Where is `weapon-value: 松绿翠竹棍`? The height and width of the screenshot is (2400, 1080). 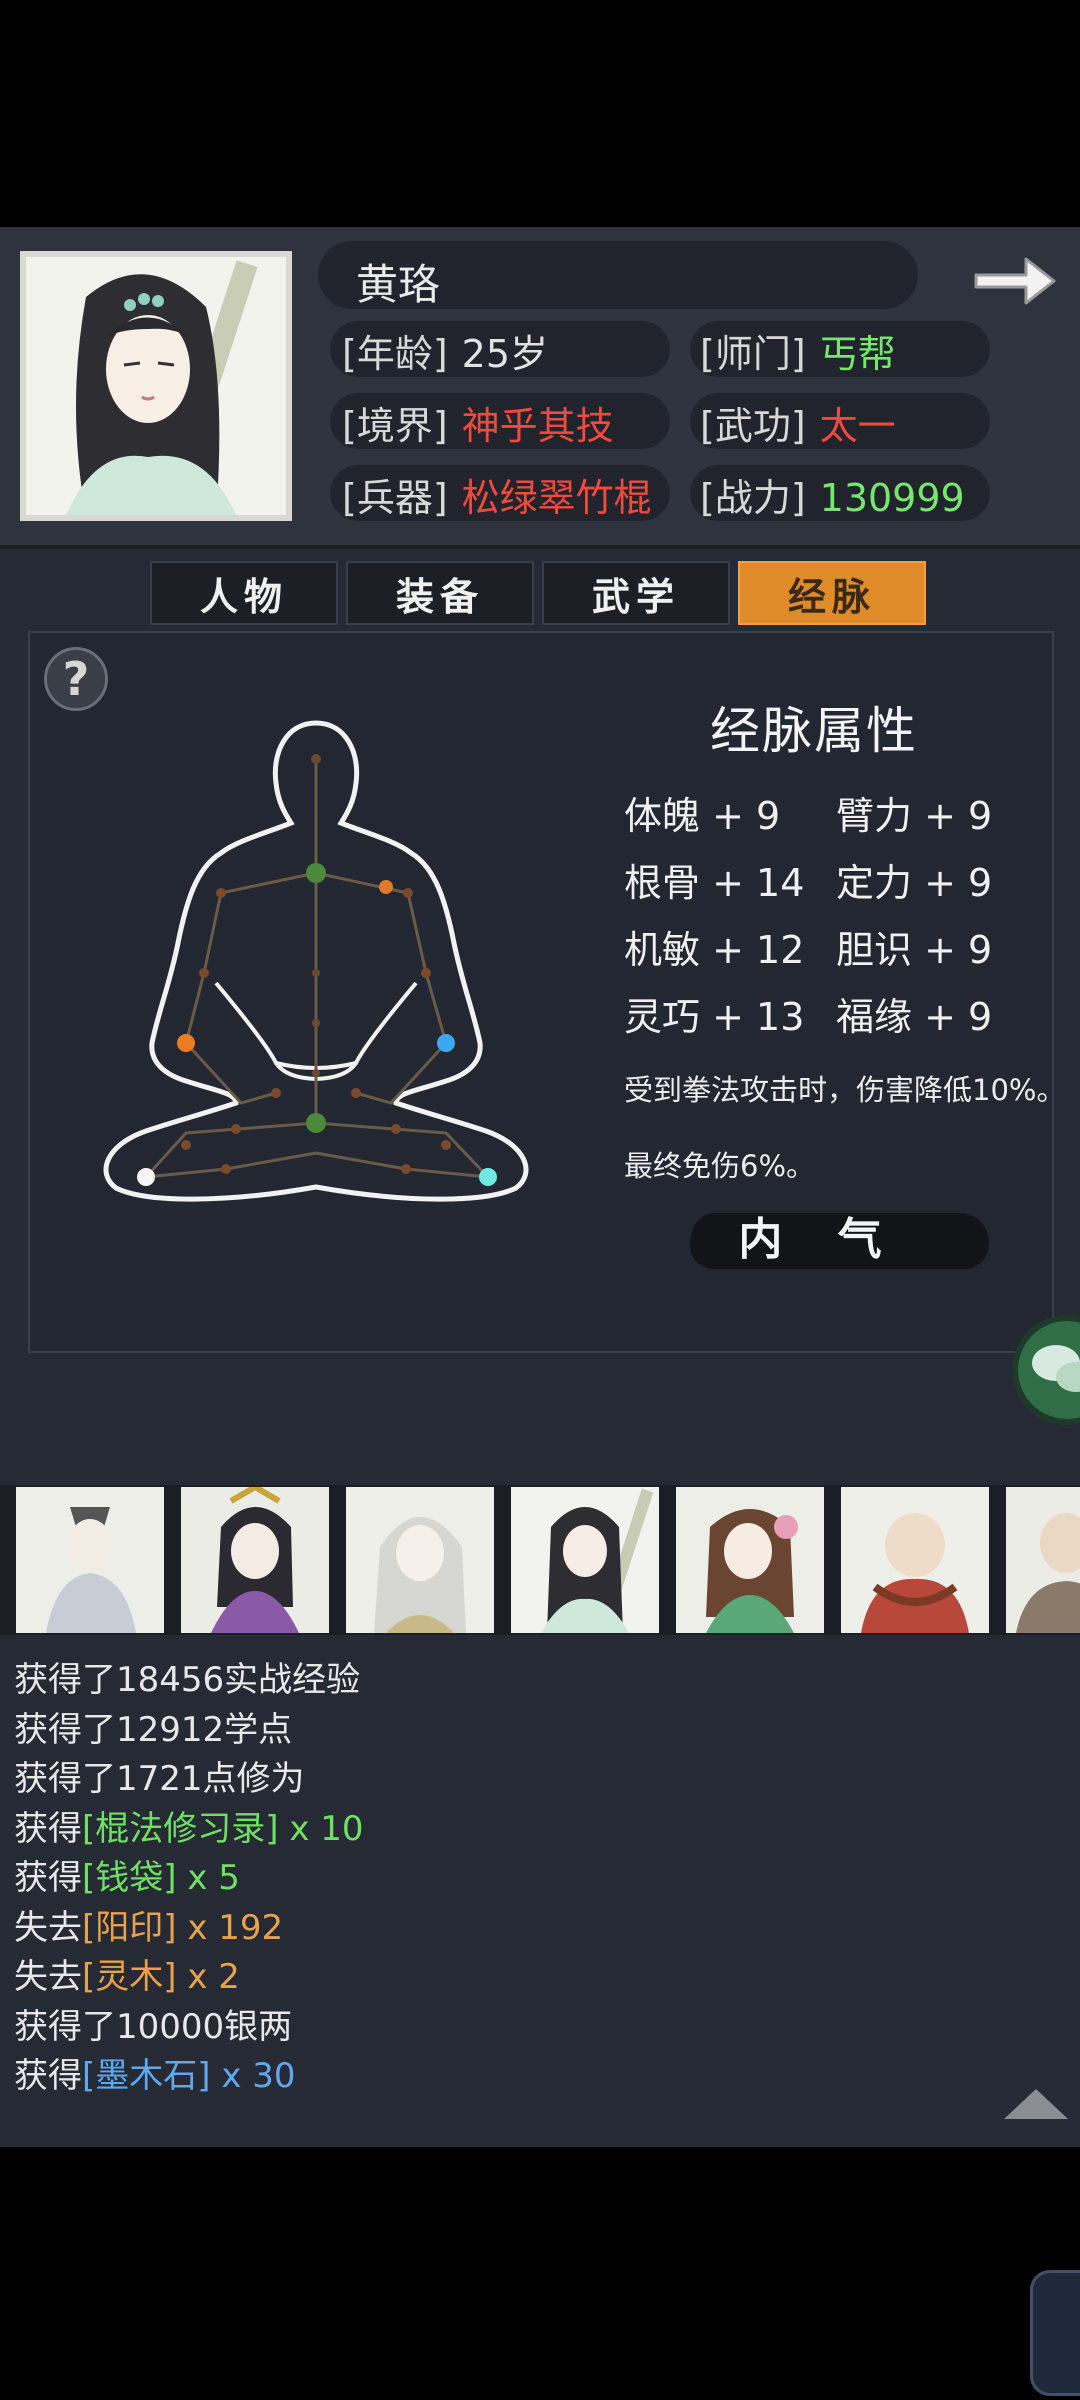 weapon-value: 松绿翠竹棍 is located at coordinates (556, 498).